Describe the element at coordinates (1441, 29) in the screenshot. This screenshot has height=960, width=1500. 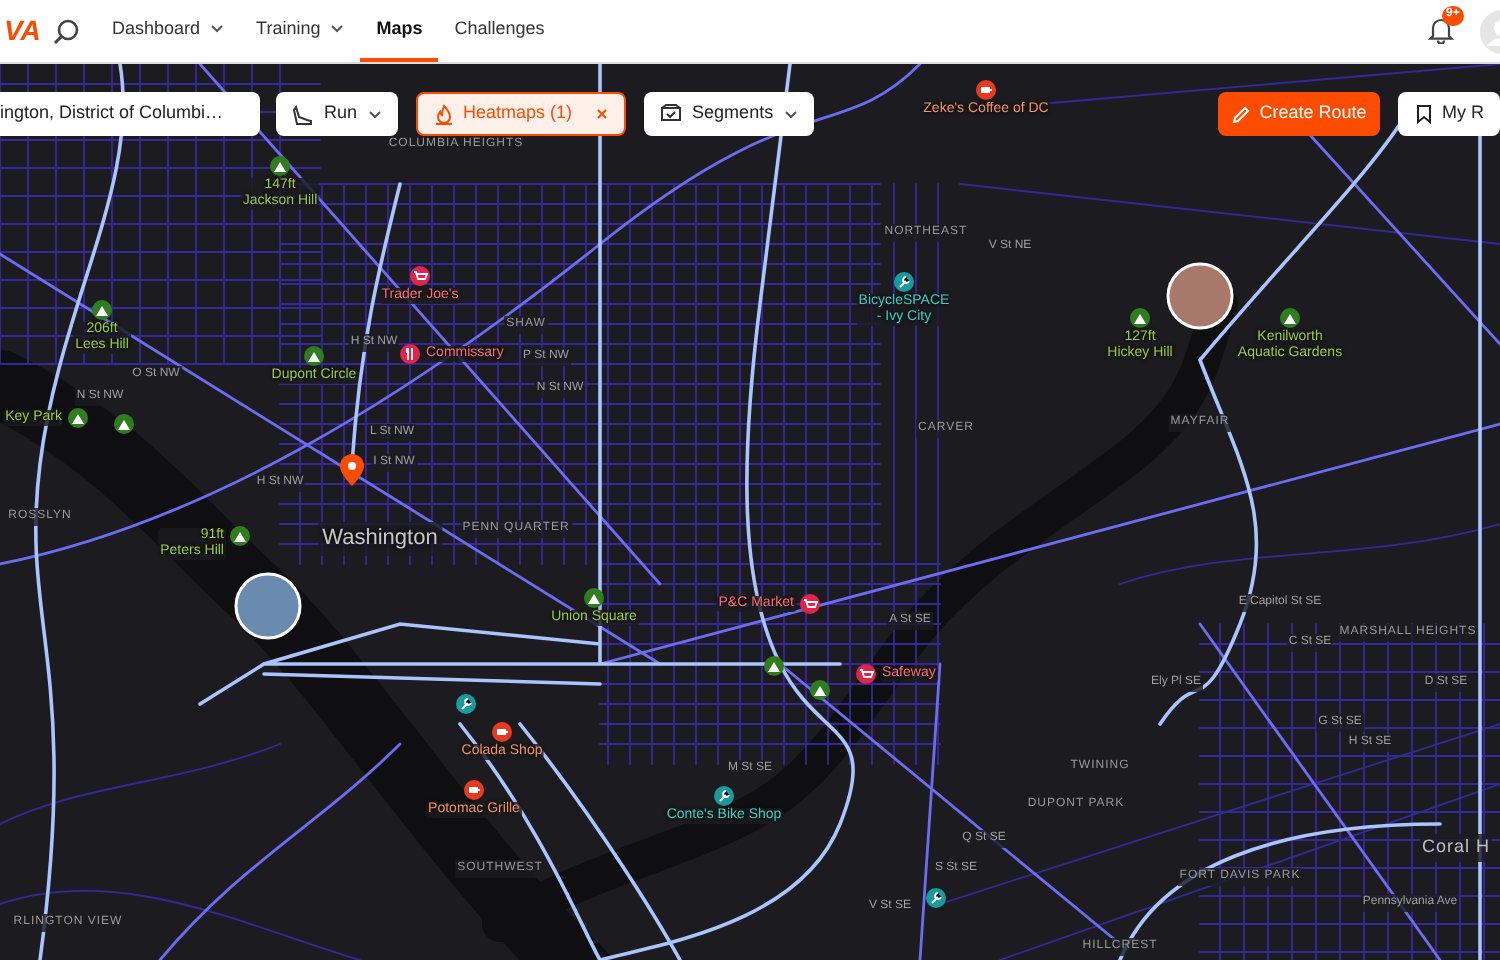
I see `bell-icon` at that location.